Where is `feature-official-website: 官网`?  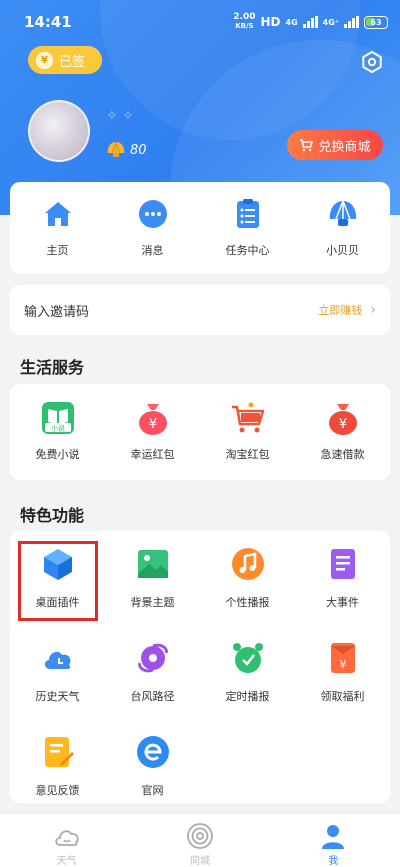 feature-official-website: 官网 is located at coordinates (152, 772).